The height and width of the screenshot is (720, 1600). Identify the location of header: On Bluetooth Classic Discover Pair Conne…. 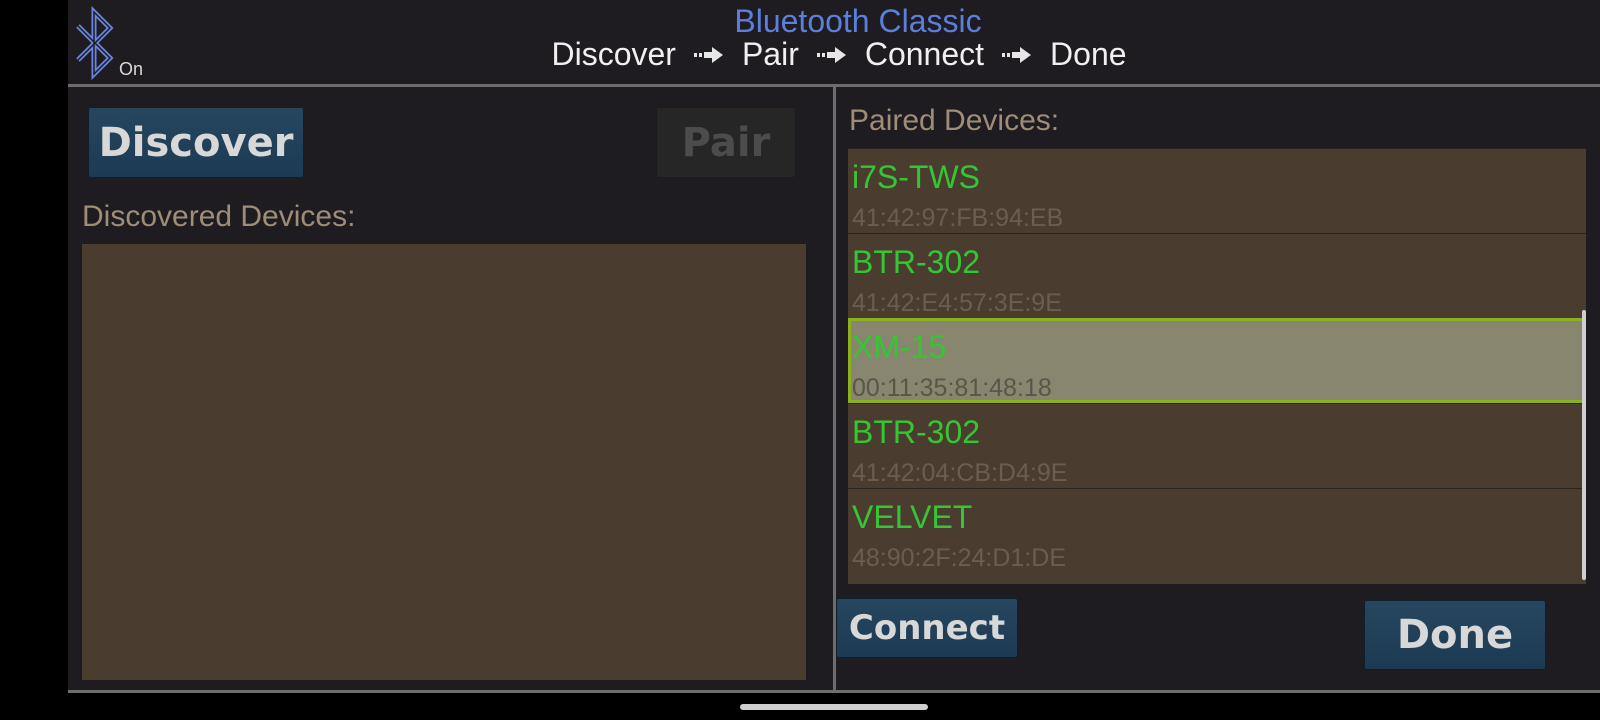
(834, 42).